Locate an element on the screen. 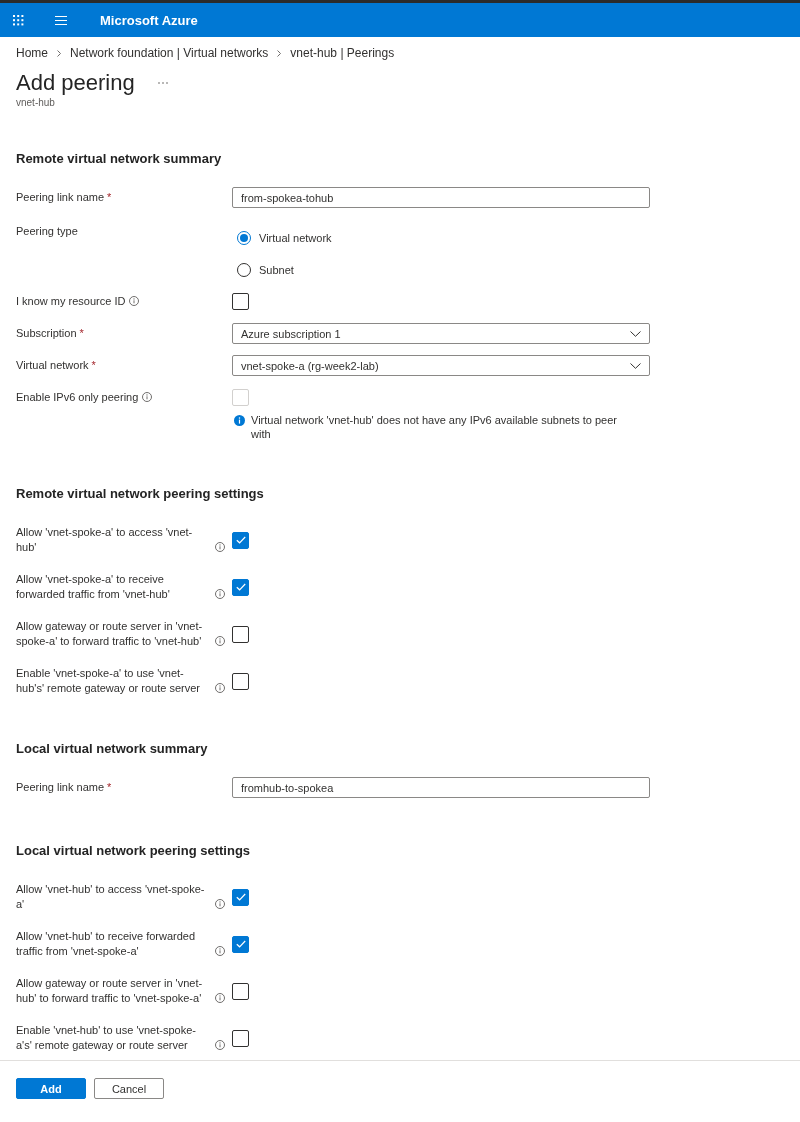  text-field: from-spokea-tohub is located at coordinates (441, 197).